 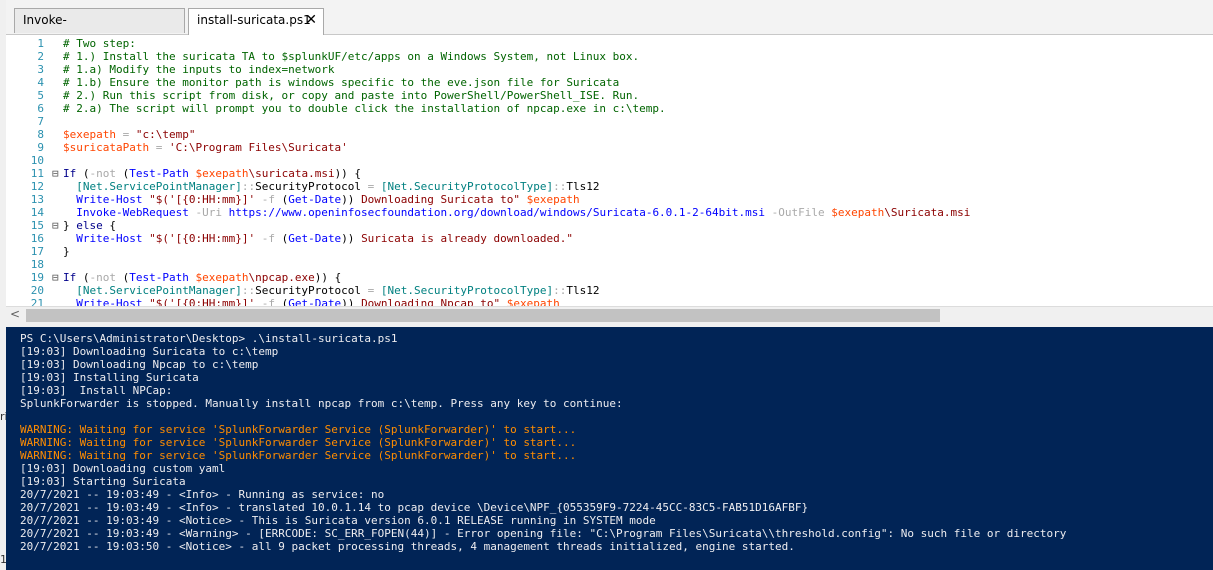 What do you see at coordinates (165, 134) in the screenshot?
I see `code-token: "c:\temp"` at bounding box center [165, 134].